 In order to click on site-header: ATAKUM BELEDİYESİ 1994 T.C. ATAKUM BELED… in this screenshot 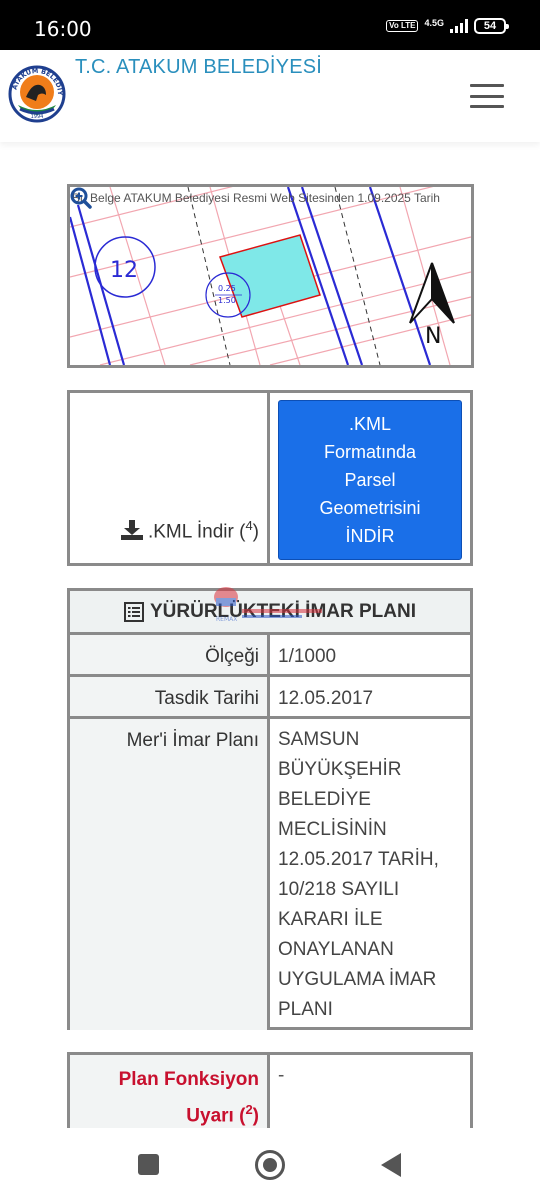, I will do `click(270, 96)`.